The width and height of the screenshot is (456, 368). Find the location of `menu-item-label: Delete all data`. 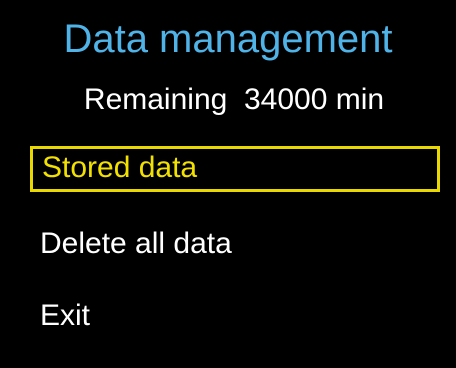

menu-item-label: Delete all data is located at coordinates (136, 243).